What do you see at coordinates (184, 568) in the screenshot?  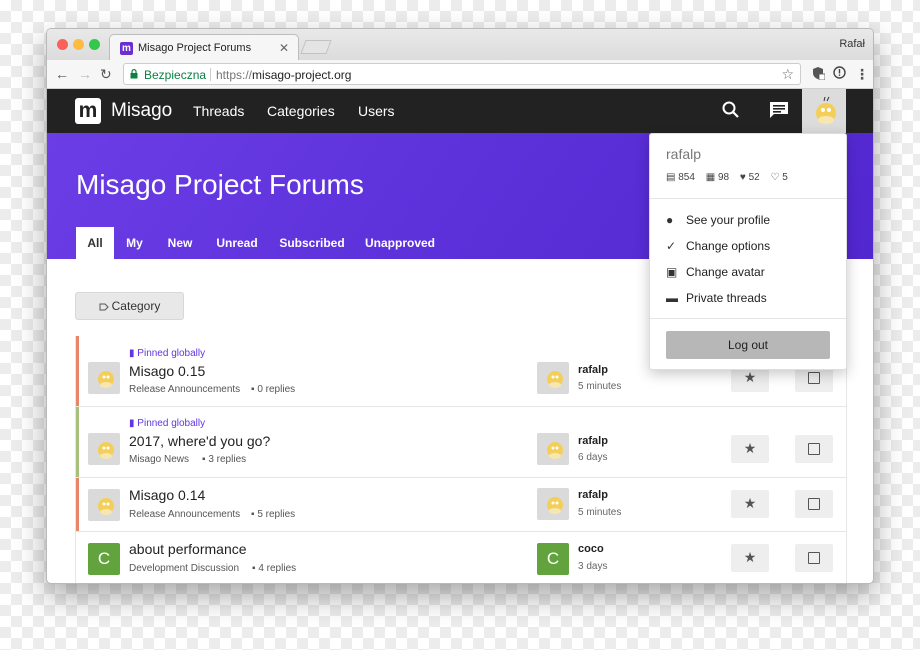 I see `thread-category: Development Discussion` at bounding box center [184, 568].